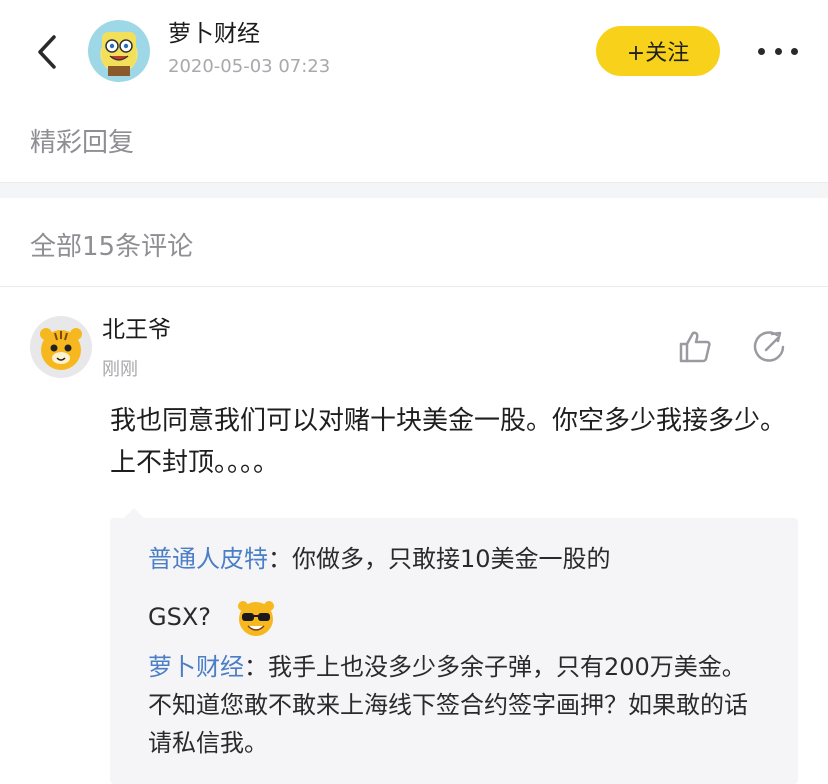  What do you see at coordinates (414, 190) in the screenshot?
I see `section-divider` at bounding box center [414, 190].